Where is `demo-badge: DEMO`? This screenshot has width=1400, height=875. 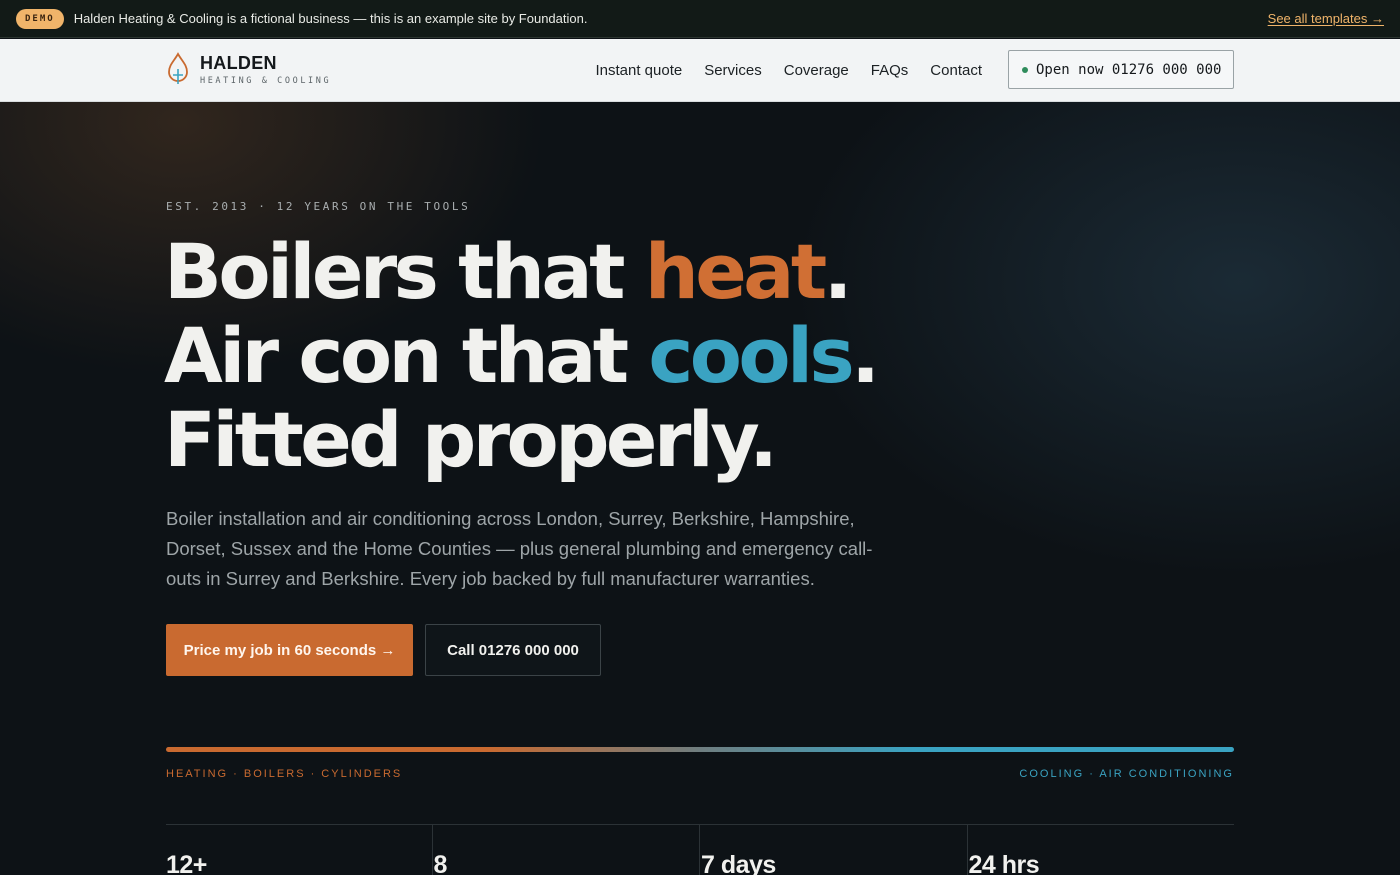
demo-badge: DEMO is located at coordinates (40, 18).